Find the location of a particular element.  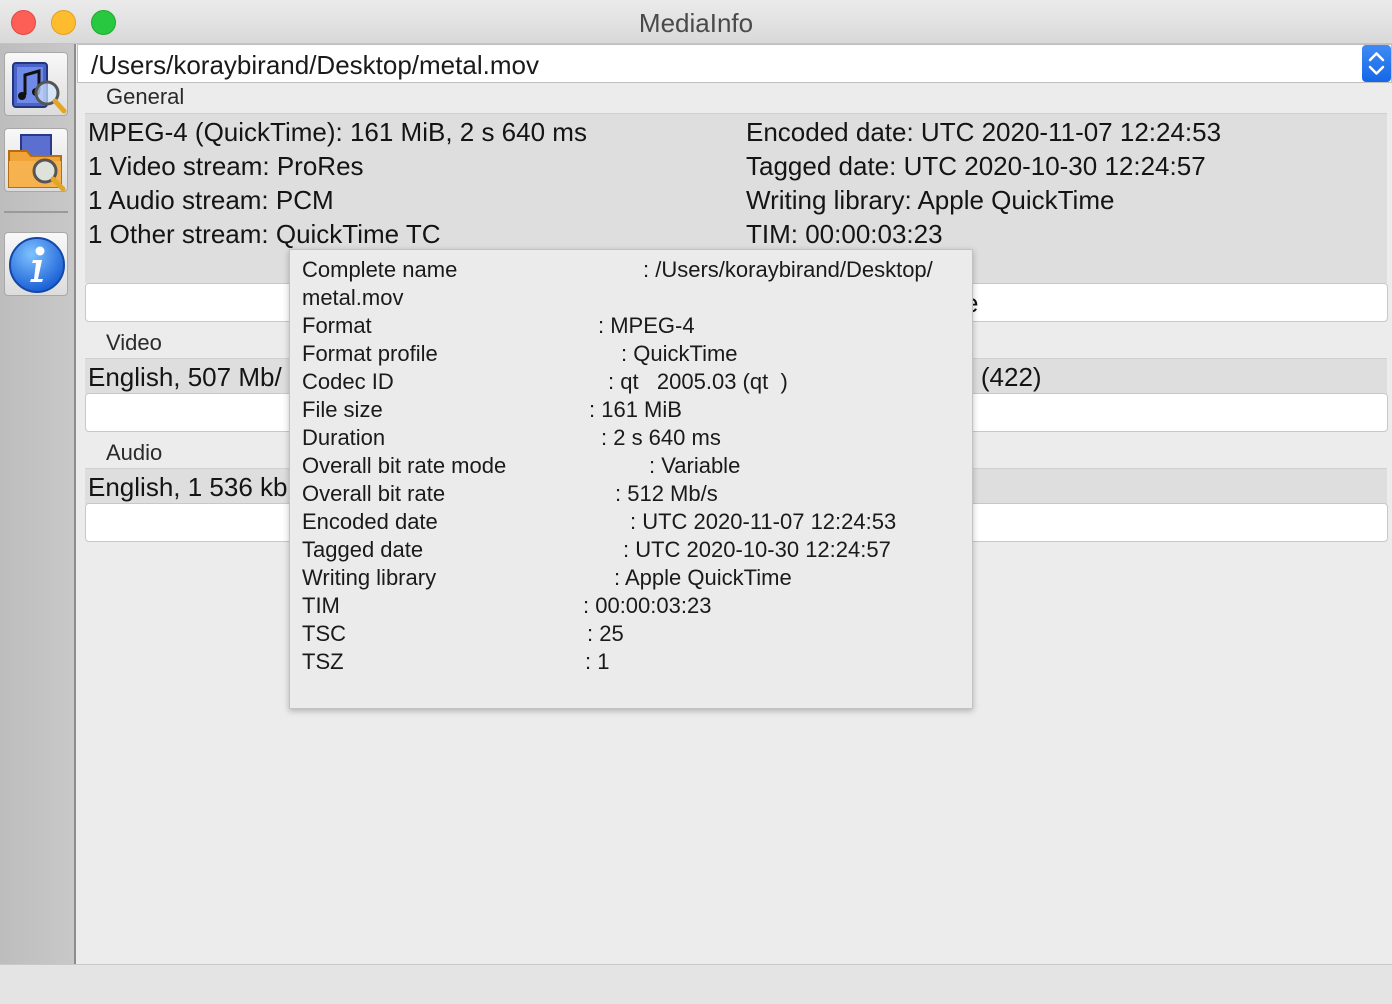

general-line-3: 1 Audio stream: PCM is located at coordinates (211, 200).